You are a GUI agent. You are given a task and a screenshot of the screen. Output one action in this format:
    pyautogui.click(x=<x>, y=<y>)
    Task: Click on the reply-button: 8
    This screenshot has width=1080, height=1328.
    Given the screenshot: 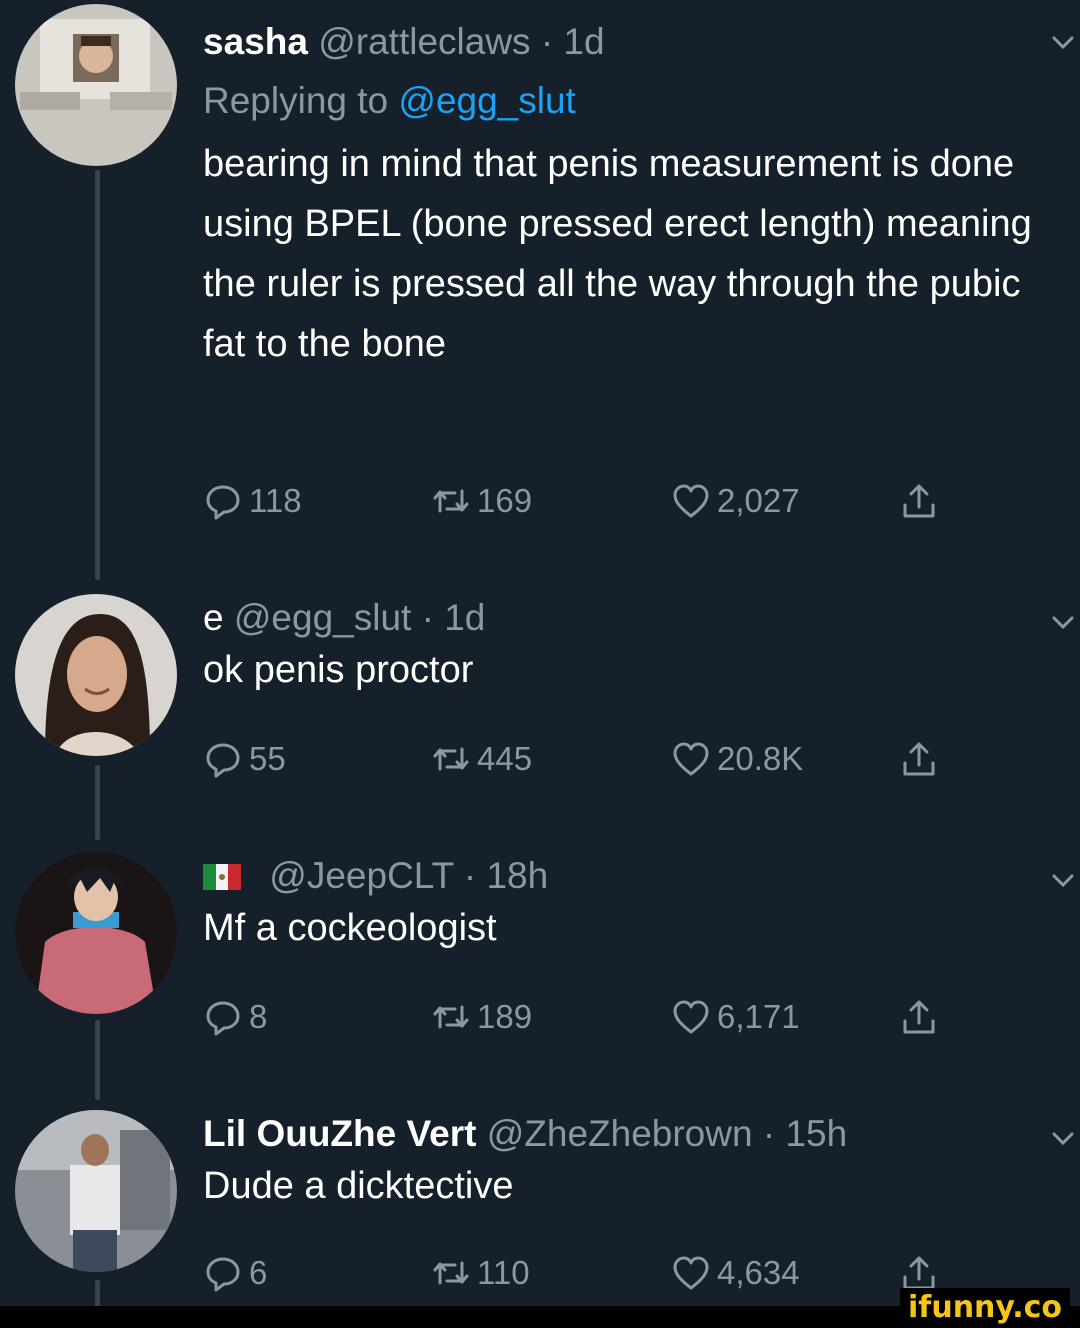 What is the action you would take?
    pyautogui.click(x=235, y=1017)
    